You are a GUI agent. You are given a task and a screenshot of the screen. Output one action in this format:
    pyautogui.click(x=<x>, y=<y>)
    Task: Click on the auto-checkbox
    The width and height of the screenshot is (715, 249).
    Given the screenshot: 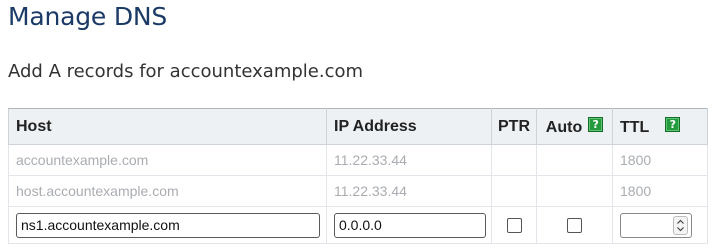 What is the action you would take?
    pyautogui.click(x=574, y=226)
    